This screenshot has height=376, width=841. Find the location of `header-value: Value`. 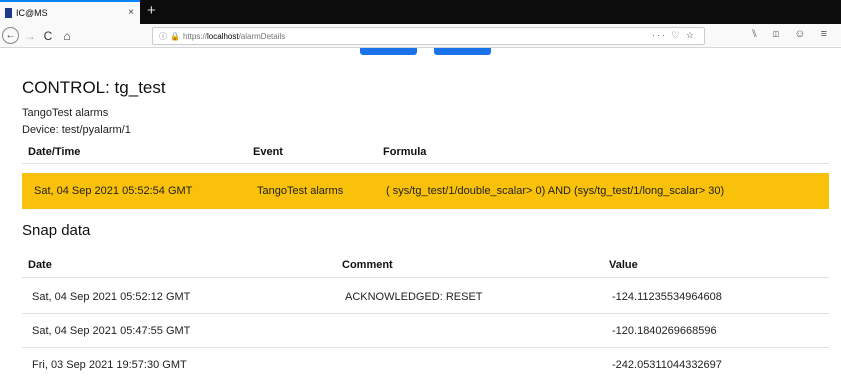

header-value: Value is located at coordinates (623, 265).